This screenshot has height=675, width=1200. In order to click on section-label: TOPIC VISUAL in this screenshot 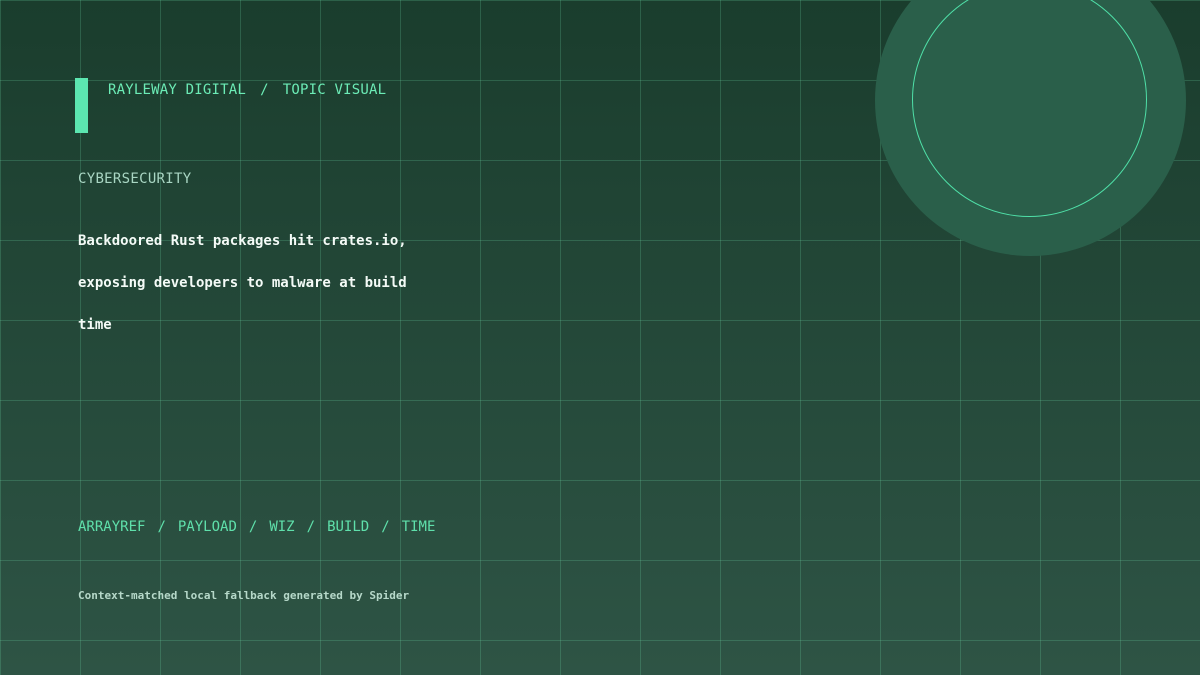, I will do `click(334, 90)`.